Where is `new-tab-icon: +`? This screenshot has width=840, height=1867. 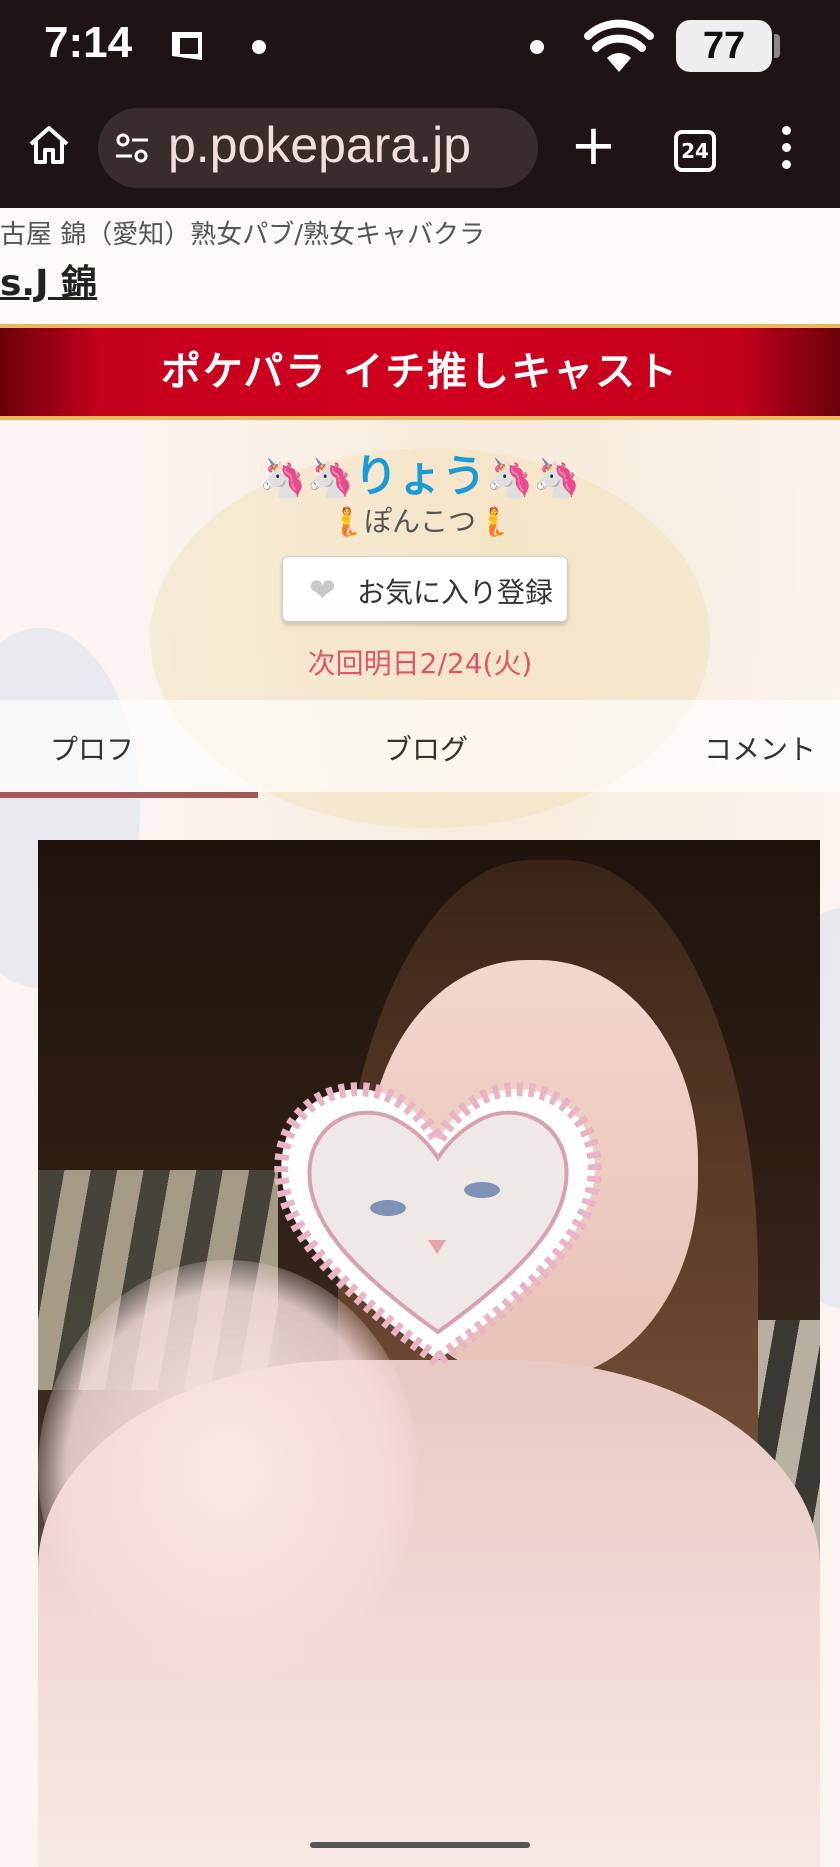 new-tab-icon: + is located at coordinates (593, 146).